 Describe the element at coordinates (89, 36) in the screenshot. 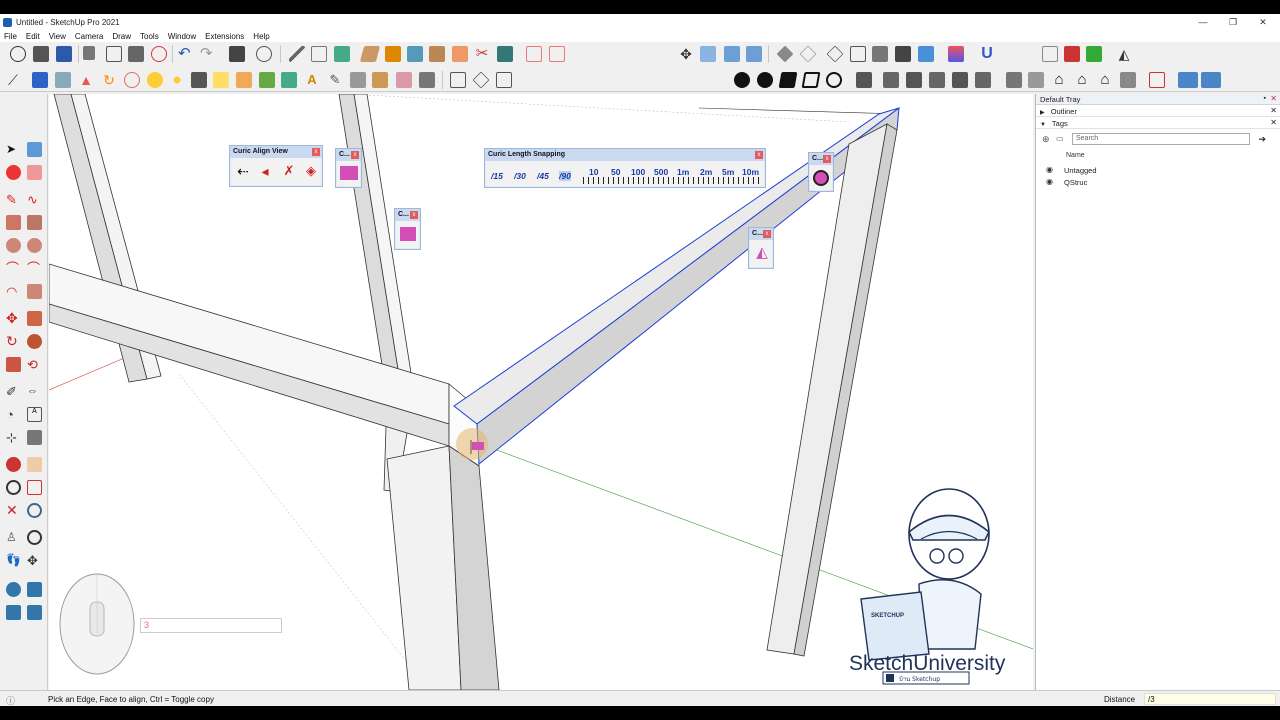

I see `menu-camera: Camera` at that location.